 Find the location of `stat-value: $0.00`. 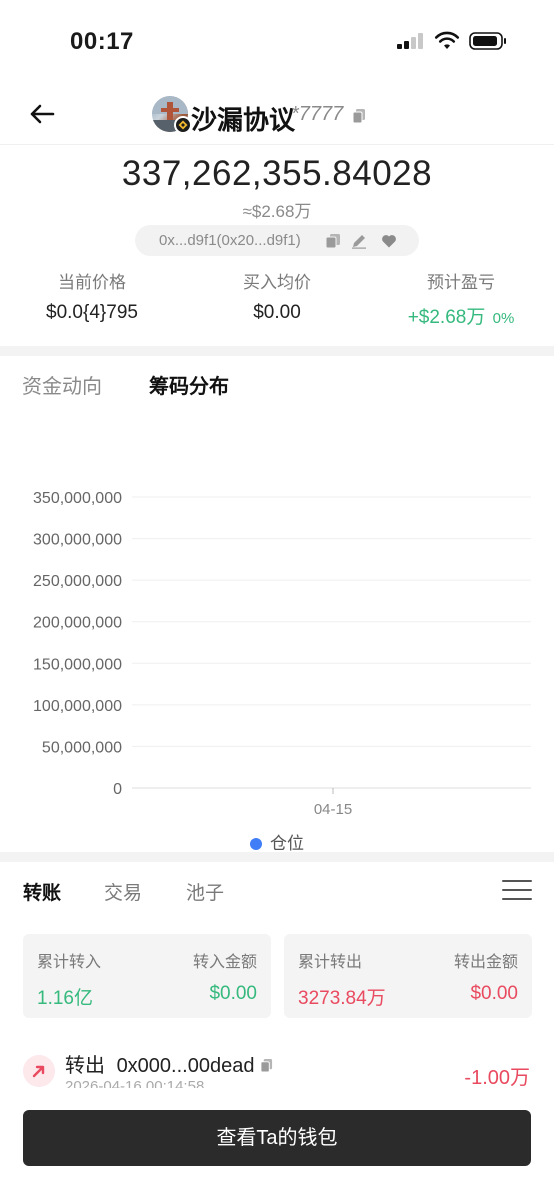

stat-value: $0.00 is located at coordinates (277, 312).